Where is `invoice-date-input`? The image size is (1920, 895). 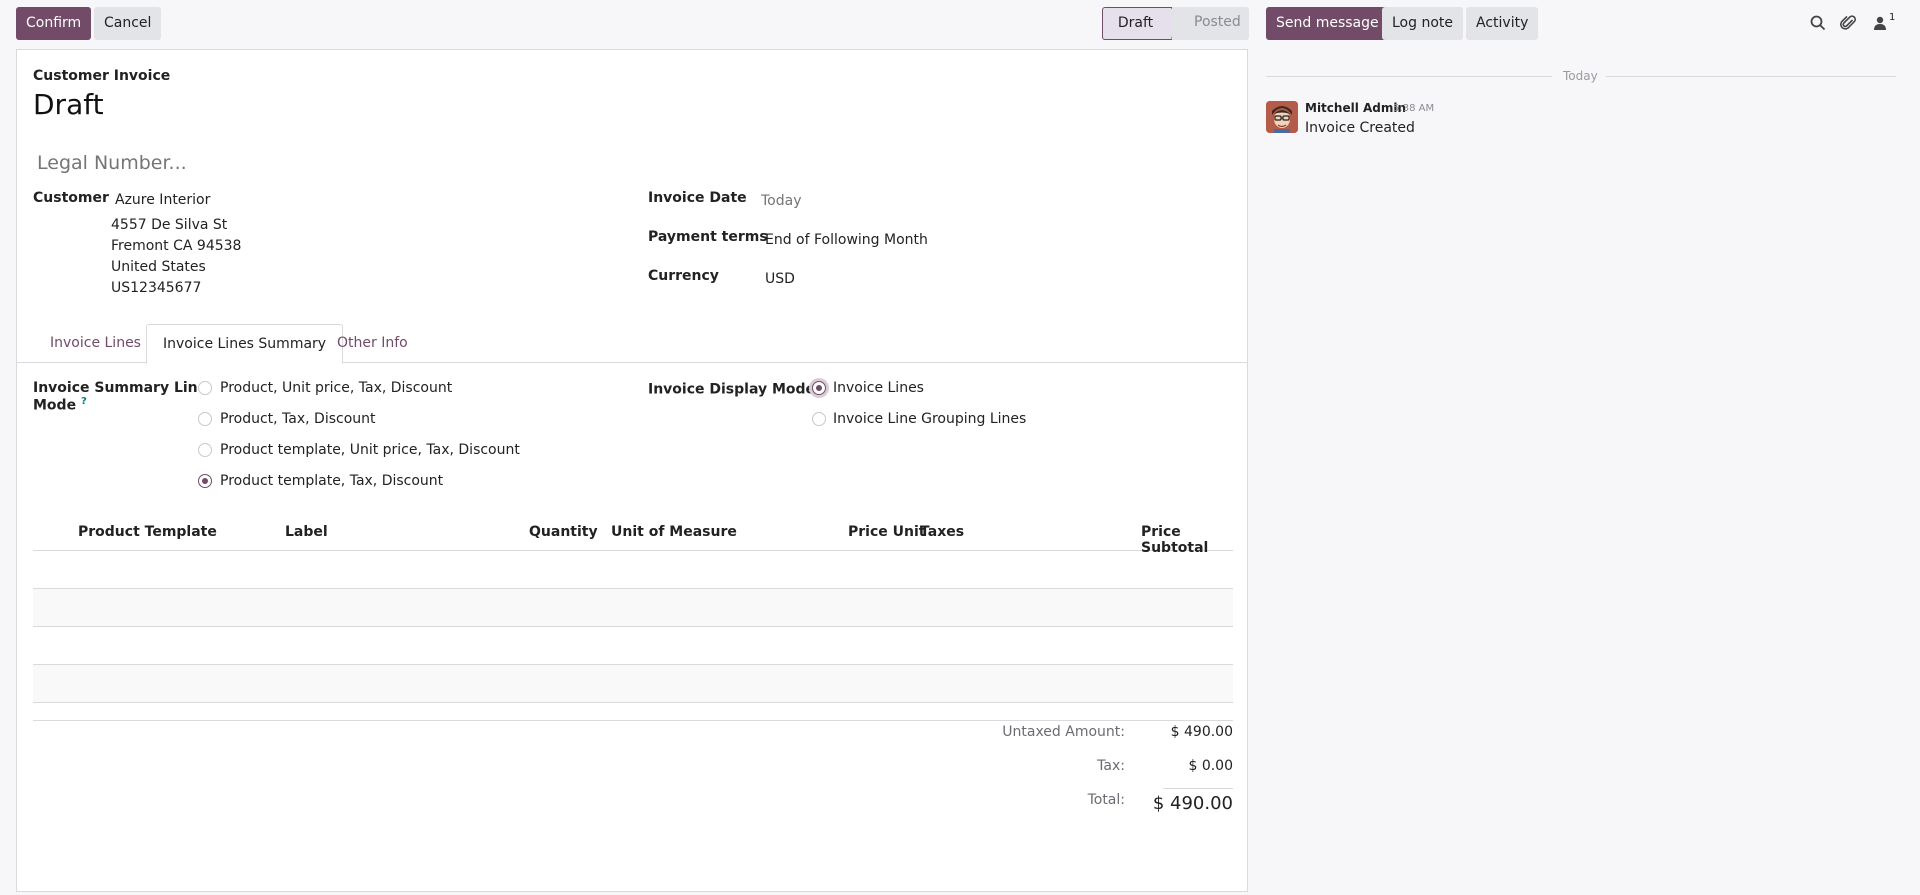 invoice-date-input is located at coordinates (986, 201).